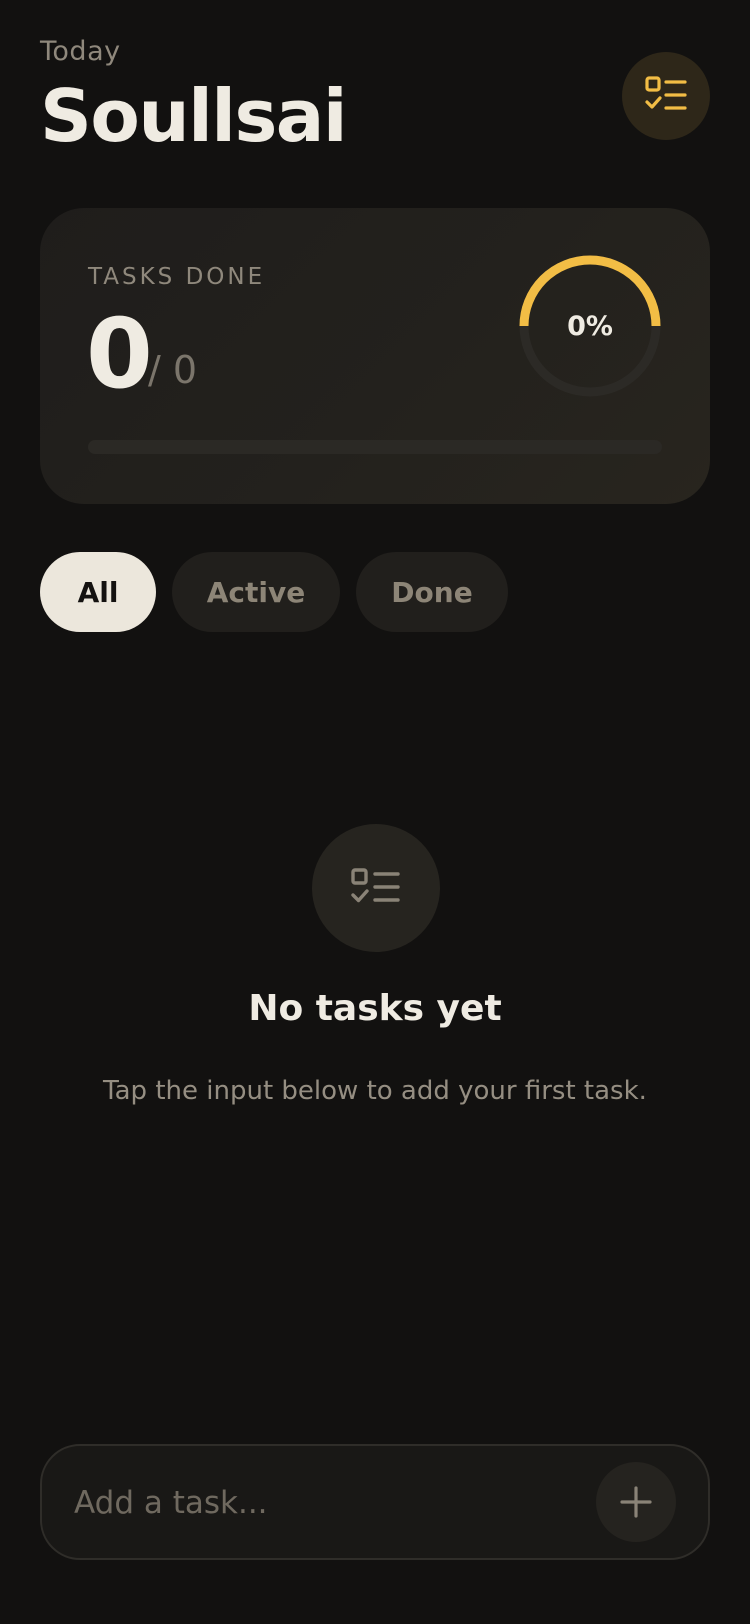  I want to click on filter-tabs: All Active Done, so click(274, 592).